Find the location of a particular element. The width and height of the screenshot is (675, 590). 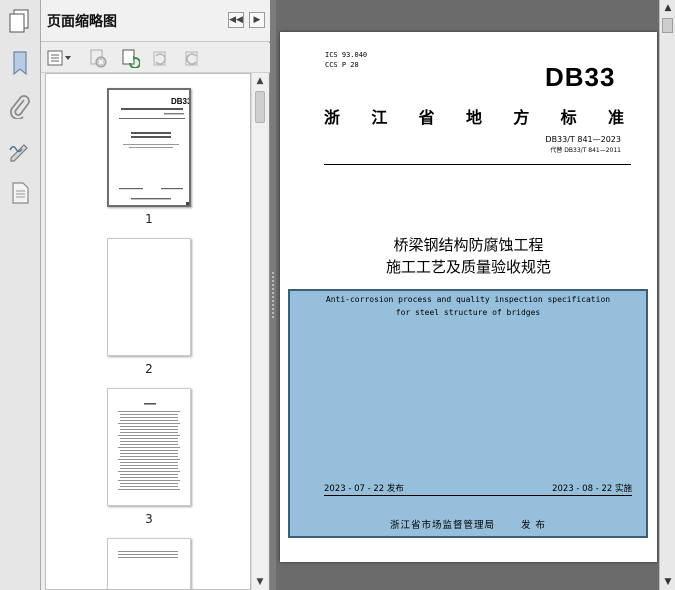

panel-menu-button: ▶ is located at coordinates (257, 20).